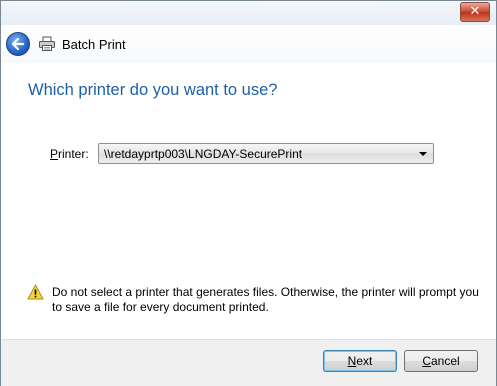 The width and height of the screenshot is (497, 386). What do you see at coordinates (248, 44) in the screenshot?
I see `wizard-header: Batch Print` at bounding box center [248, 44].